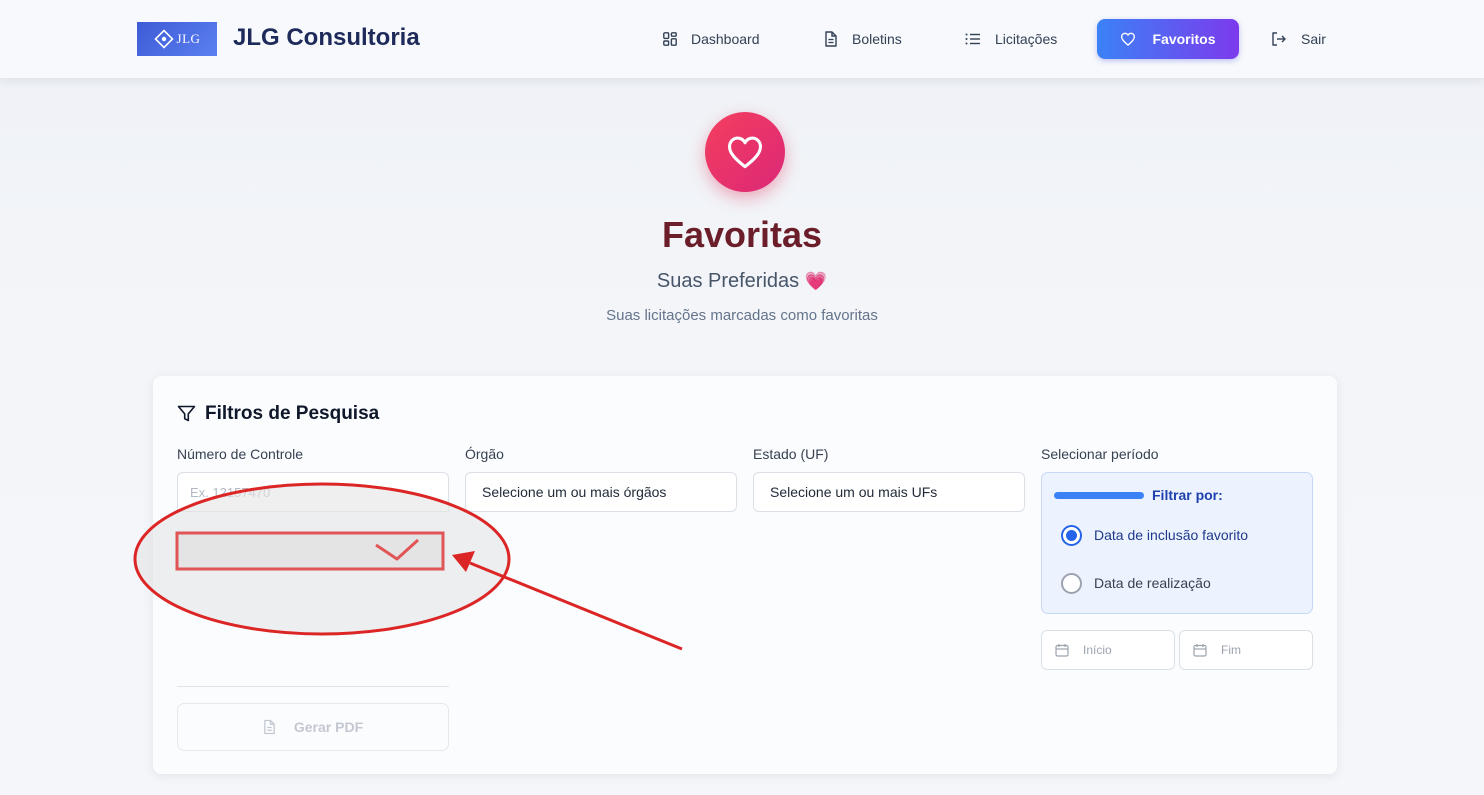 This screenshot has height=795, width=1484. I want to click on radio-checked-icon, so click(1071, 535).